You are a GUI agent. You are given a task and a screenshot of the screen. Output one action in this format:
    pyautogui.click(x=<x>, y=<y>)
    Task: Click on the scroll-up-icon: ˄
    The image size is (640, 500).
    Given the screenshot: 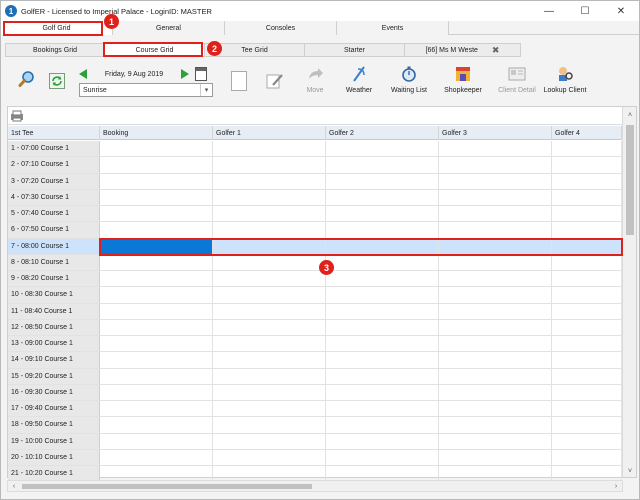 What is the action you would take?
    pyautogui.click(x=630, y=115)
    